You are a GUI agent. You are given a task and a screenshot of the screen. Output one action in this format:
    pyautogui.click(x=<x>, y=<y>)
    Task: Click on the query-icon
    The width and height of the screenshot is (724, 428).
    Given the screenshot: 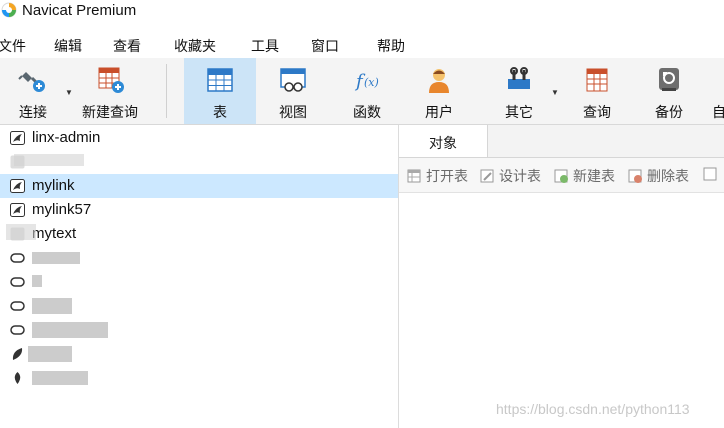 What is the action you would take?
    pyautogui.click(x=597, y=80)
    